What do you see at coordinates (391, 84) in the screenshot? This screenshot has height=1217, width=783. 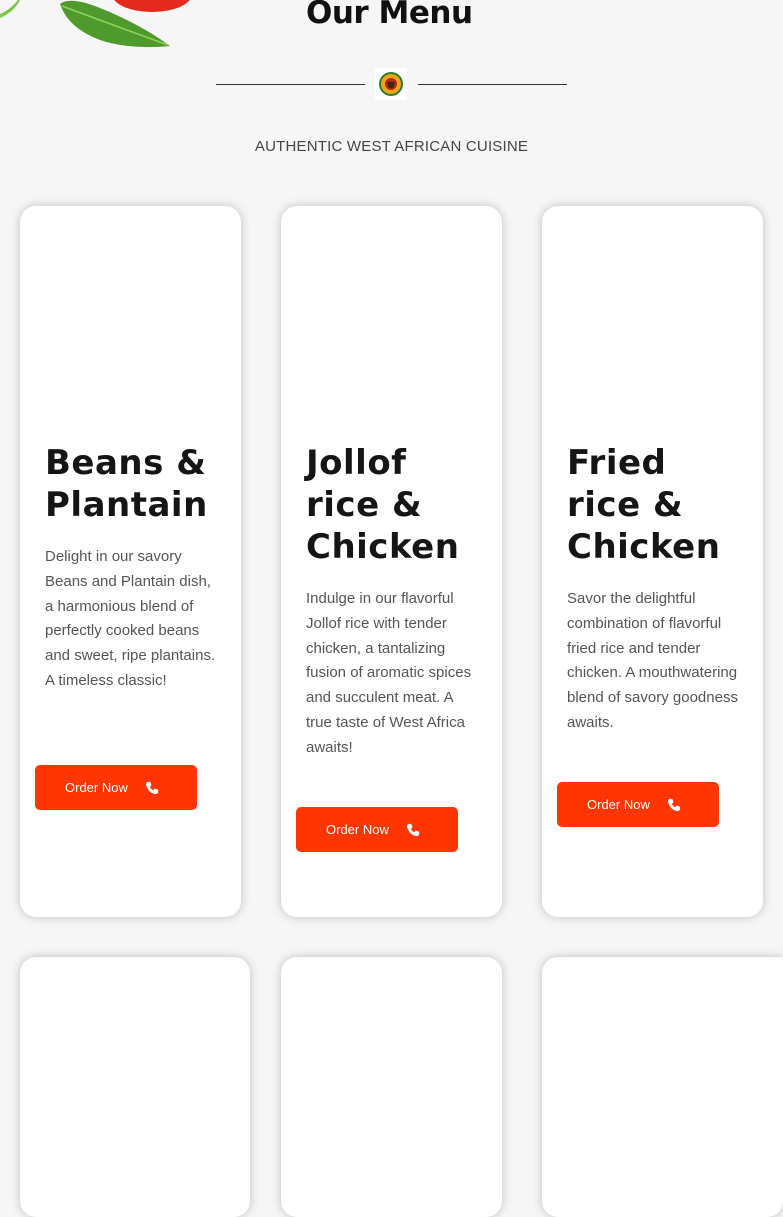 I see `restaurant-logo-icon` at bounding box center [391, 84].